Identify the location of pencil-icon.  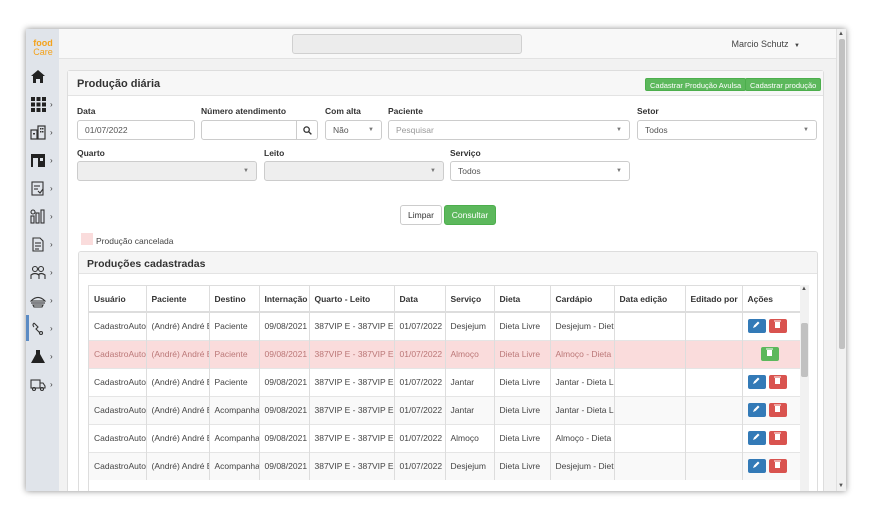
(756, 380).